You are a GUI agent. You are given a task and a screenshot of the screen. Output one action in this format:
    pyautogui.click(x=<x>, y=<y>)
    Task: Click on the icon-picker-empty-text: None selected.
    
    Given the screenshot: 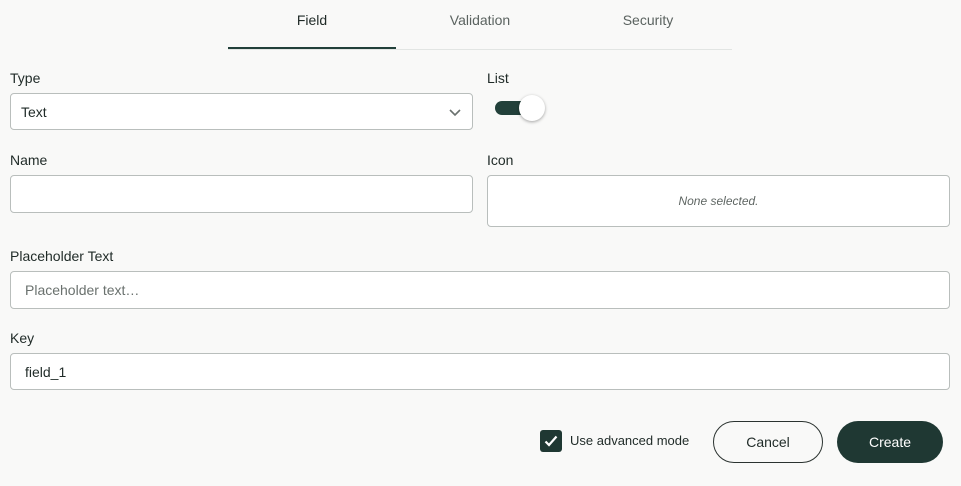 What is the action you would take?
    pyautogui.click(x=718, y=201)
    